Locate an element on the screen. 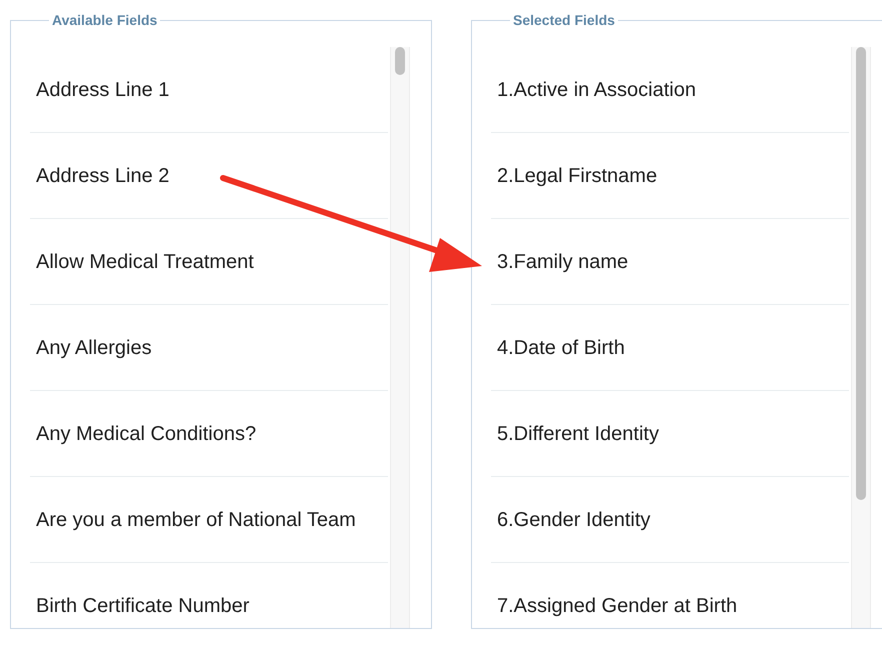 This screenshot has width=882, height=653. field-item: 1.Active in Association is located at coordinates (670, 90).